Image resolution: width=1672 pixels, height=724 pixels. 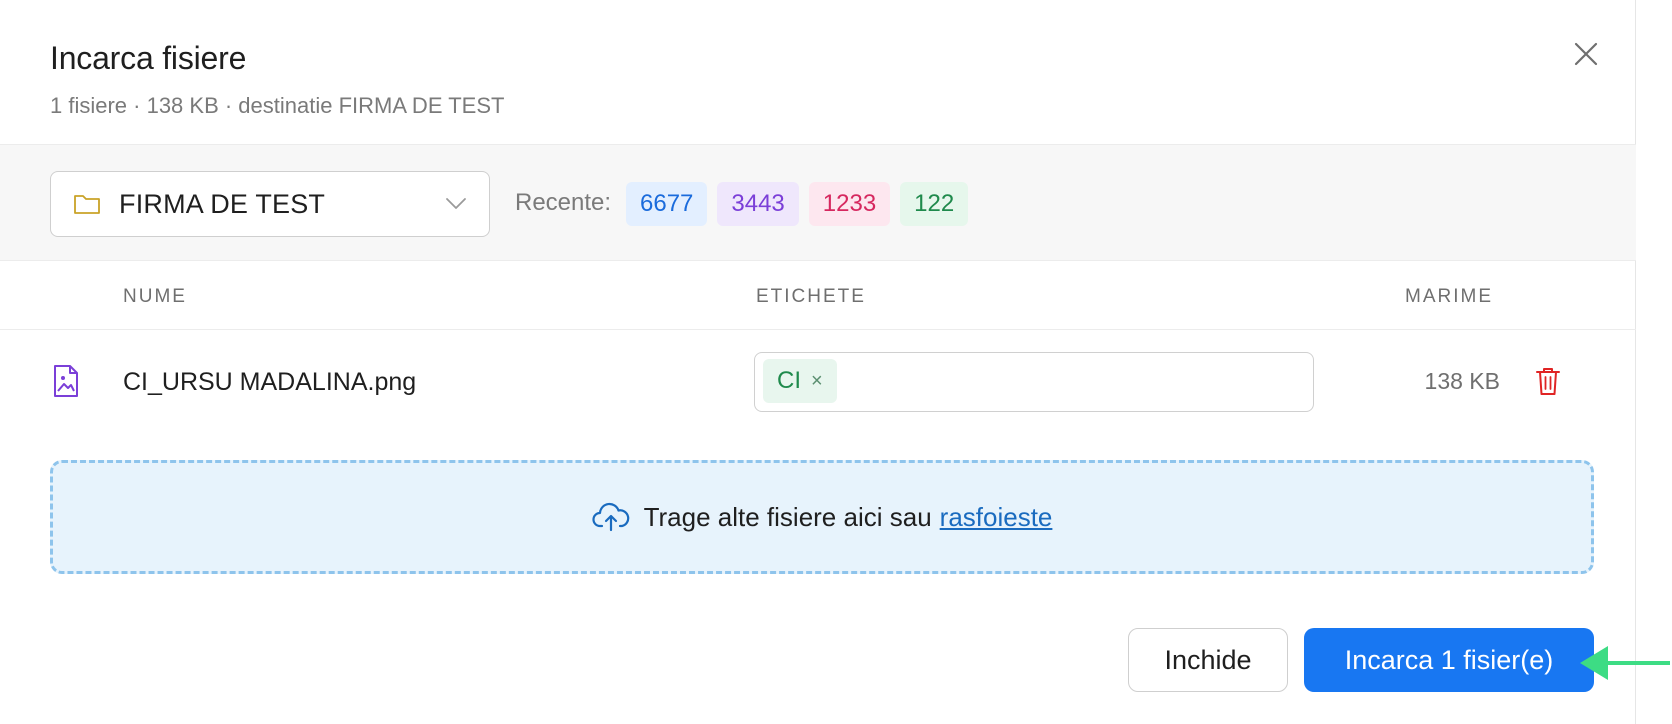 I want to click on folder-icon, so click(x=87, y=204).